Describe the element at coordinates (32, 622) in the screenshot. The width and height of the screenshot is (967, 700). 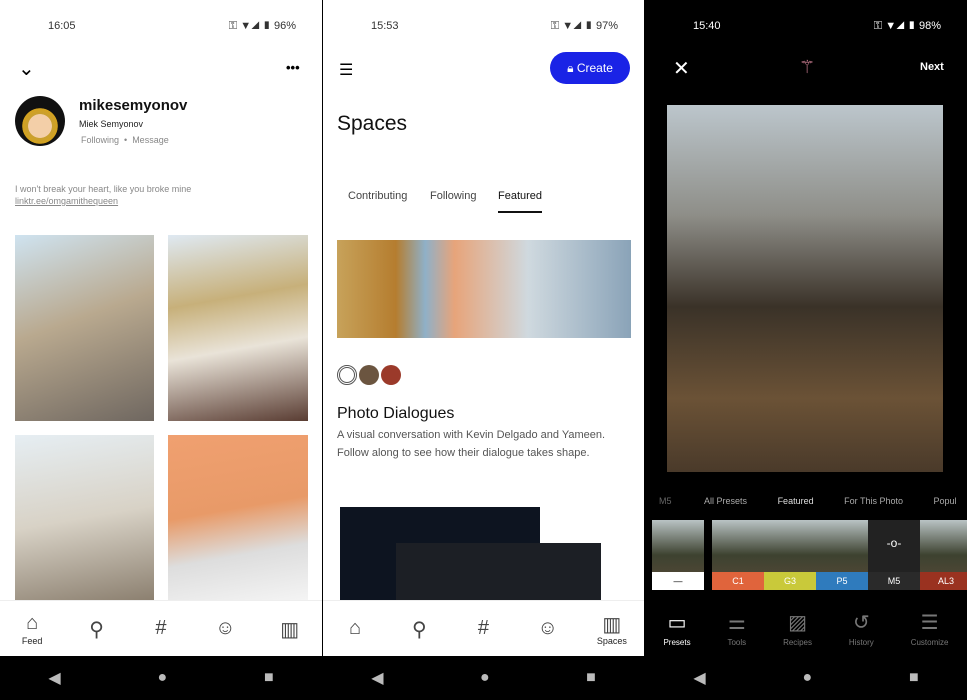
I see `home-icon: ⌂` at that location.